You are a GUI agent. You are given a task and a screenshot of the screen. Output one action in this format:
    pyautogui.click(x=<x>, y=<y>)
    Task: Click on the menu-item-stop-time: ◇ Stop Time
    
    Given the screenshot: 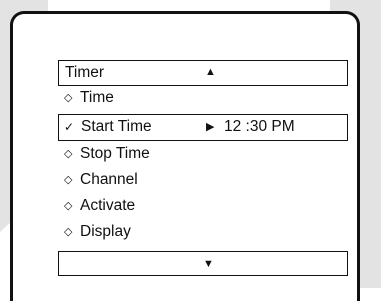 What is the action you would take?
    pyautogui.click(x=203, y=155)
    